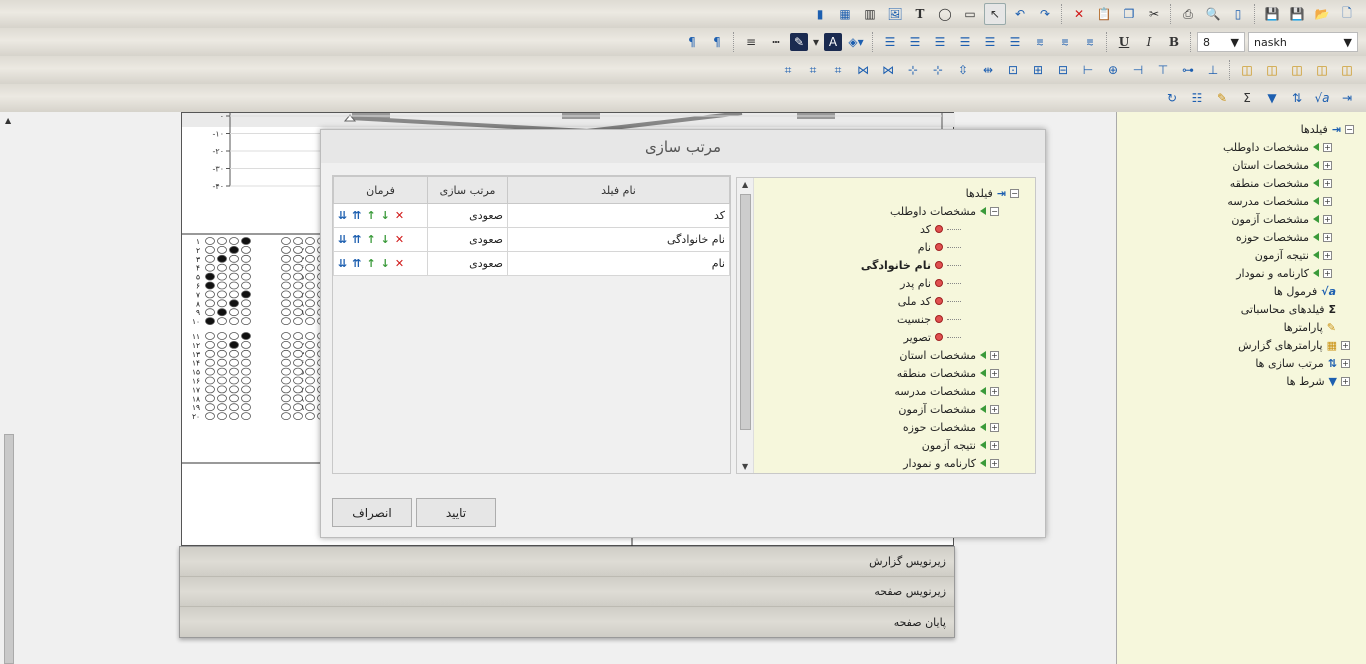  Describe the element at coordinates (920, 14) in the screenshot. I see `text-icon: T` at that location.